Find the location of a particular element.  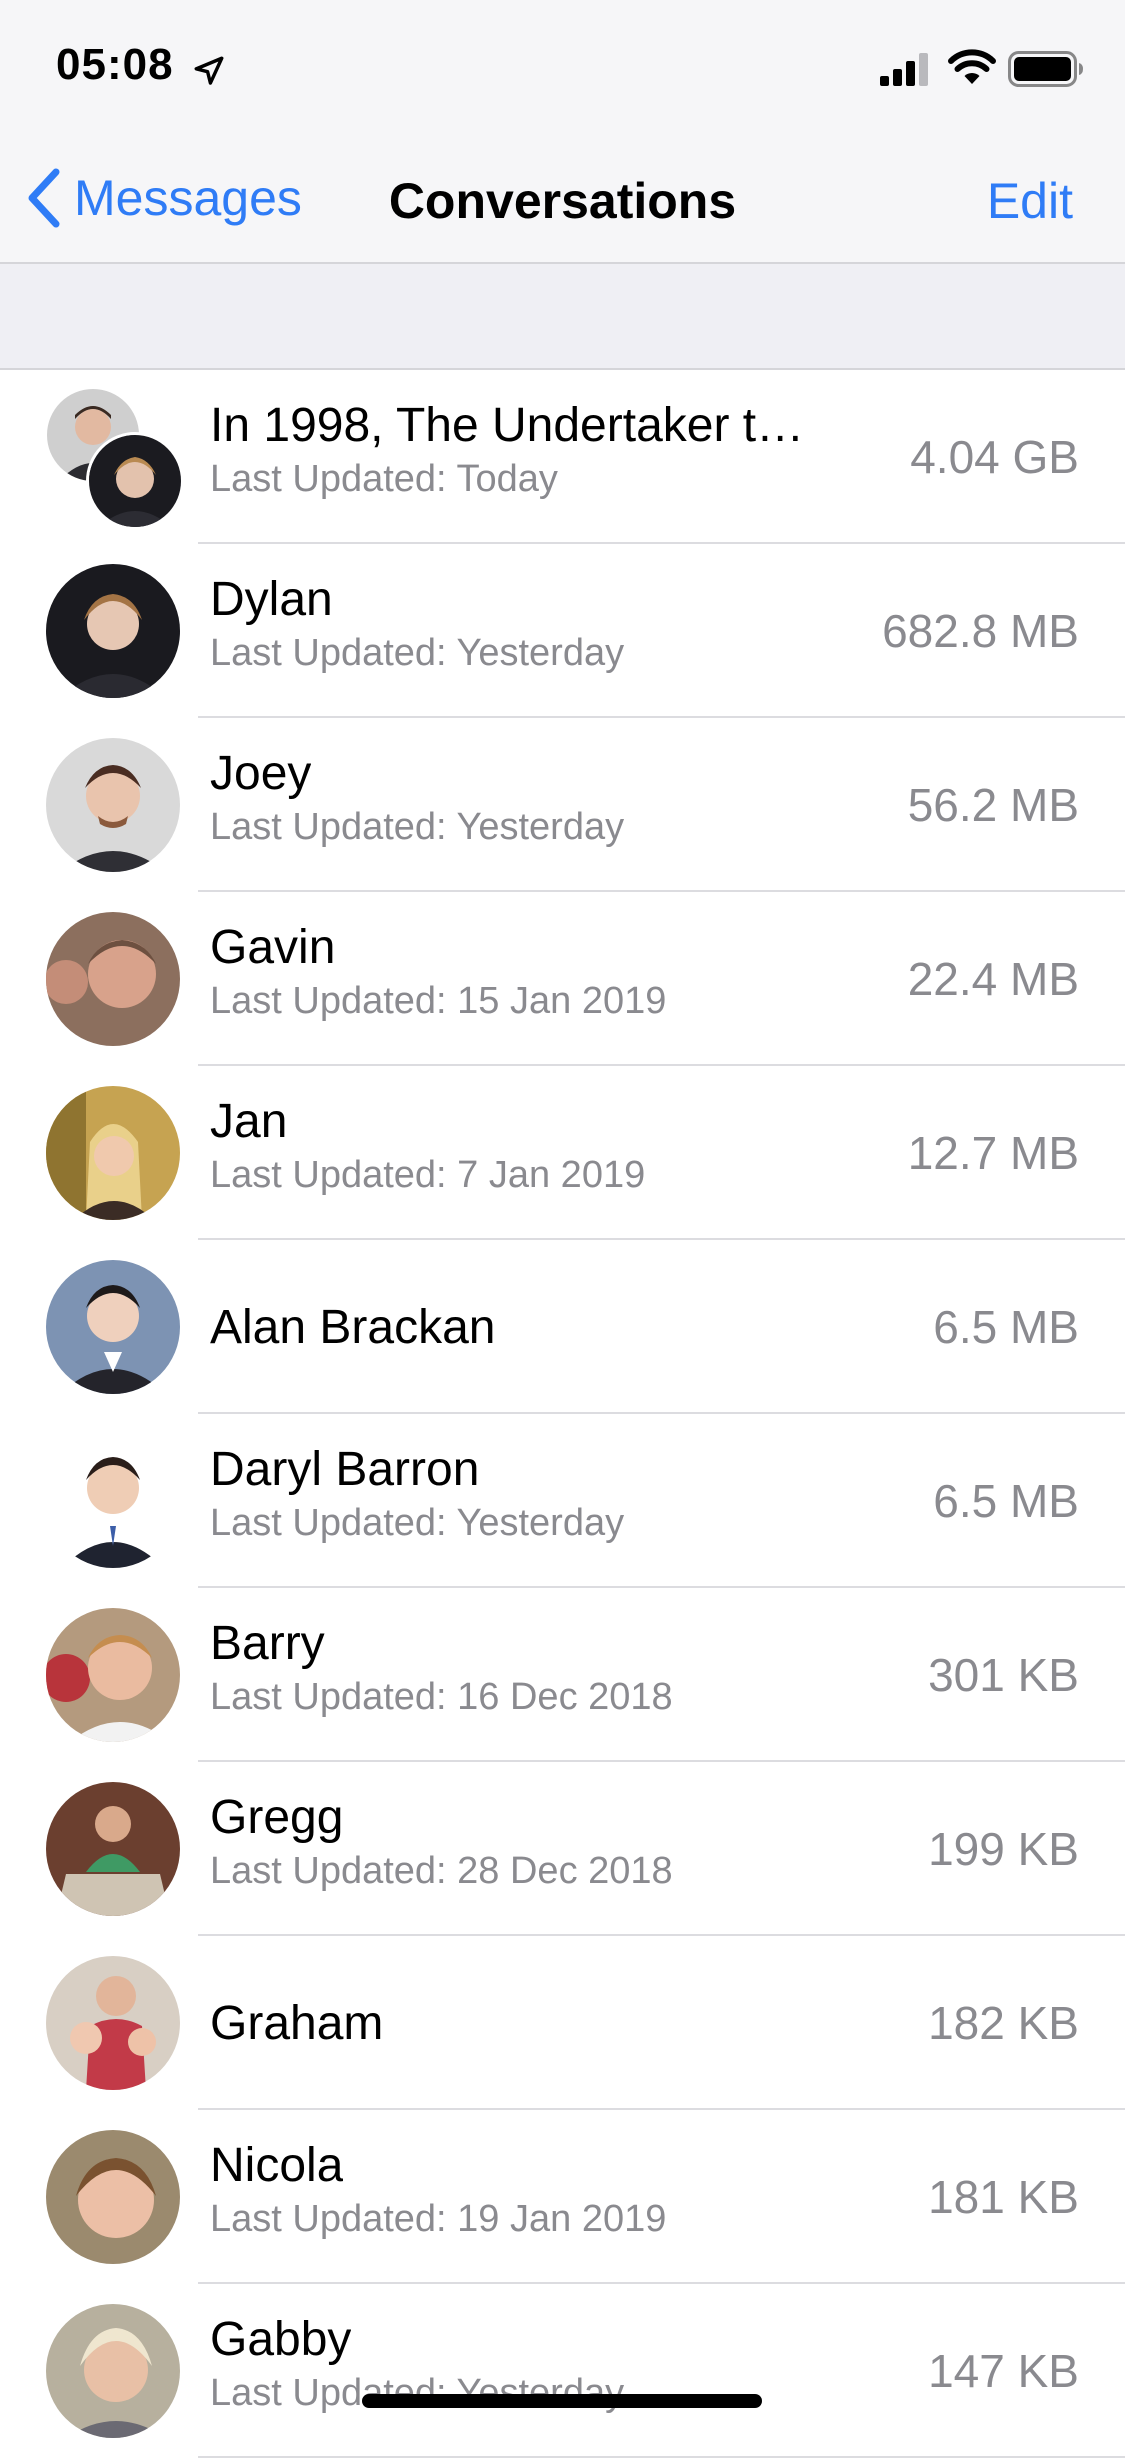

conversation-size: 181 KB is located at coordinates (1003, 2197).